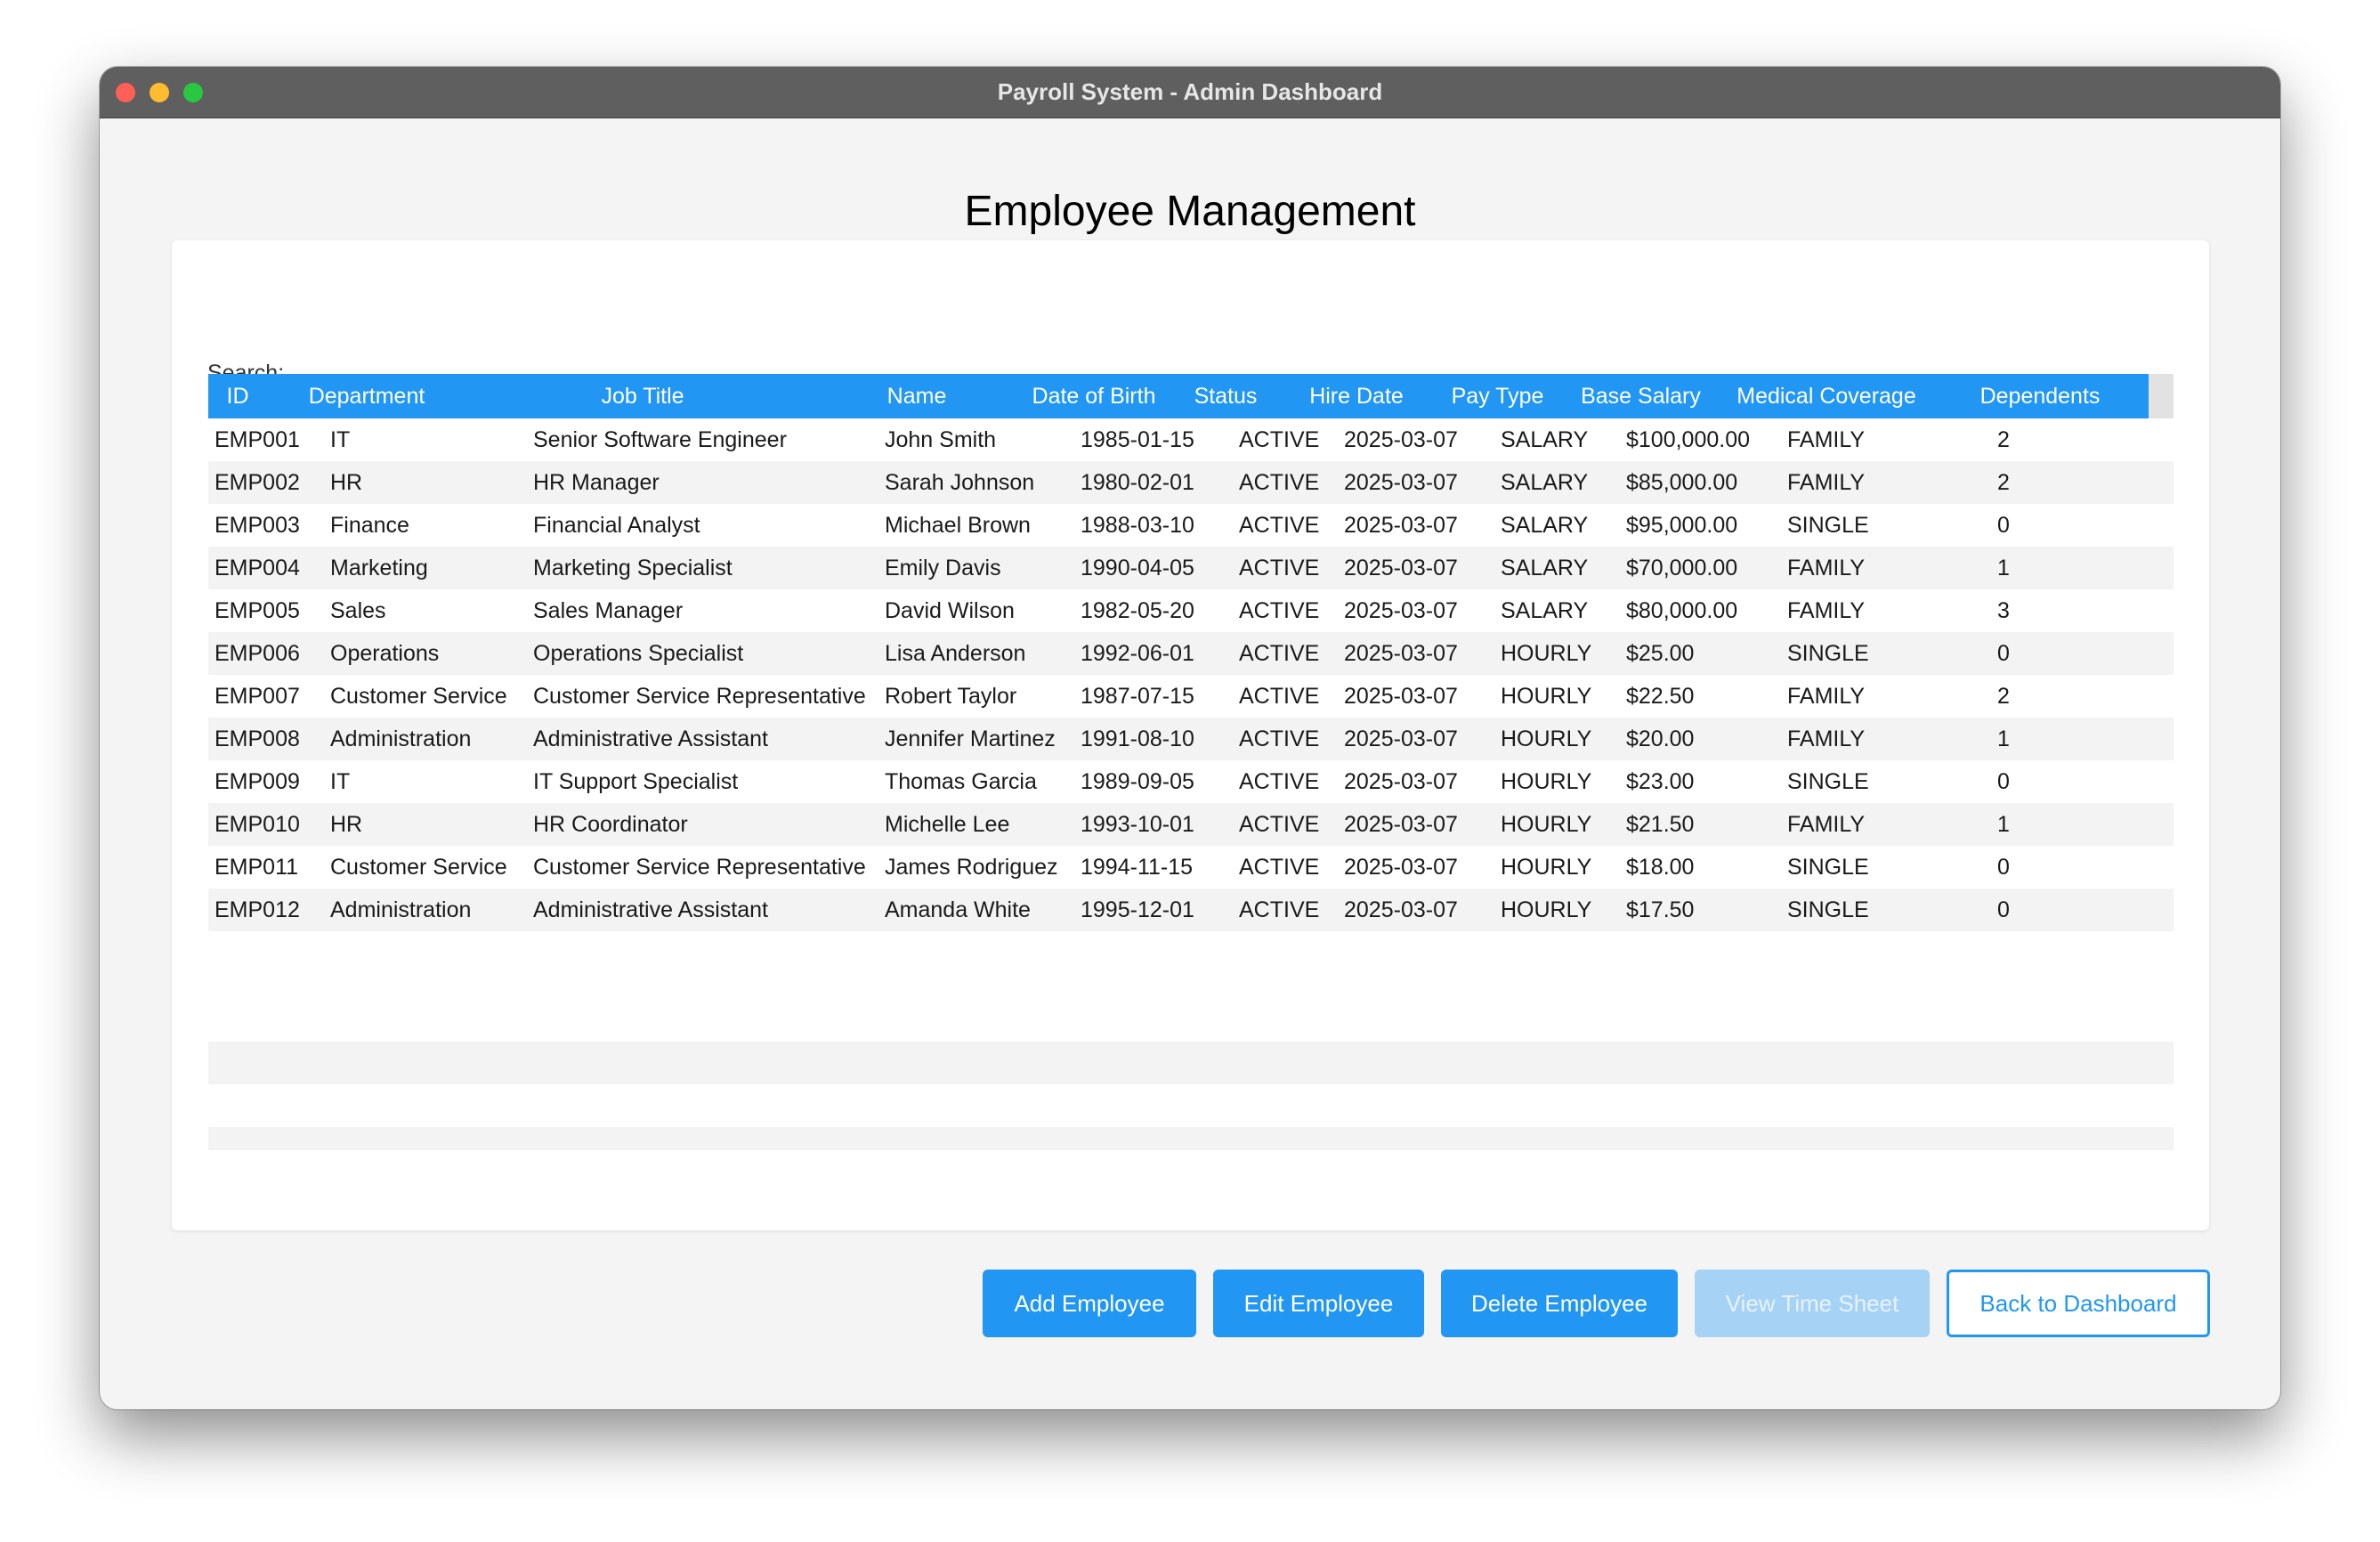 The width and height of the screenshot is (2380, 1542). What do you see at coordinates (1190, 92) in the screenshot?
I see `title-bar: Payroll System - Admin Dashboard` at bounding box center [1190, 92].